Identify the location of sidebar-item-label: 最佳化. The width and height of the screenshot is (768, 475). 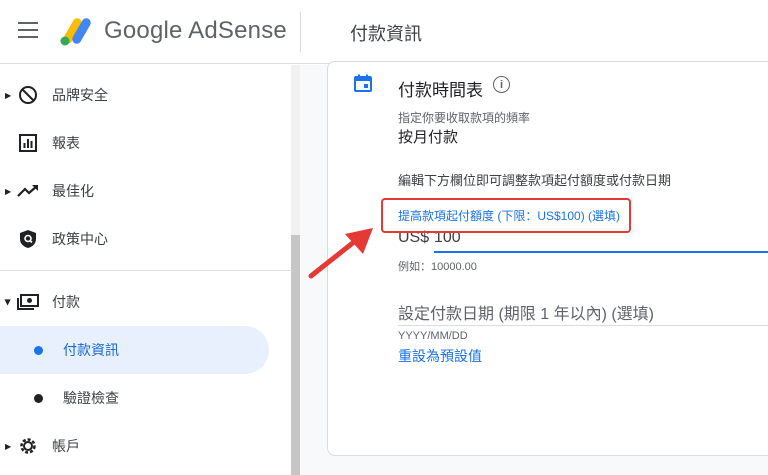
(73, 191).